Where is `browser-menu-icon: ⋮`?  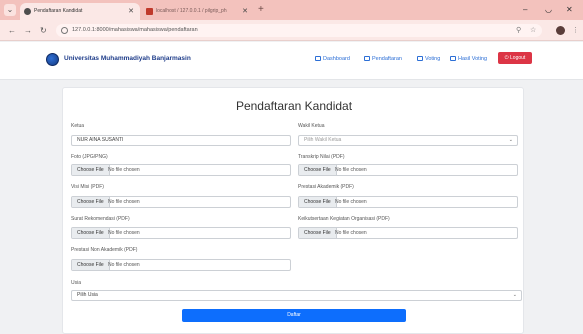
browser-menu-icon: ⋮ is located at coordinates (575, 30).